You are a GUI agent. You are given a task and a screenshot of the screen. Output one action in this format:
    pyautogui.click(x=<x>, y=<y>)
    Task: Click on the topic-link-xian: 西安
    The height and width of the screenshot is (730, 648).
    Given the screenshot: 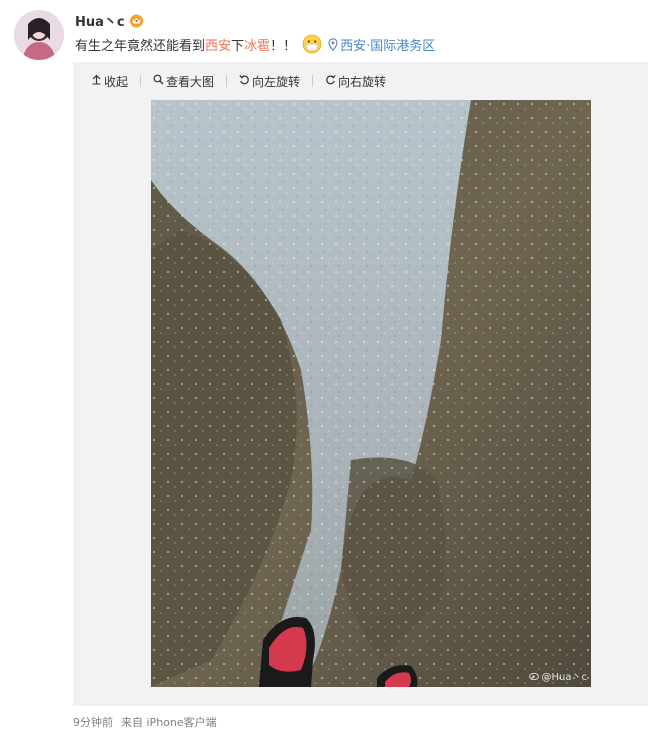 What is the action you would take?
    pyautogui.click(x=218, y=44)
    